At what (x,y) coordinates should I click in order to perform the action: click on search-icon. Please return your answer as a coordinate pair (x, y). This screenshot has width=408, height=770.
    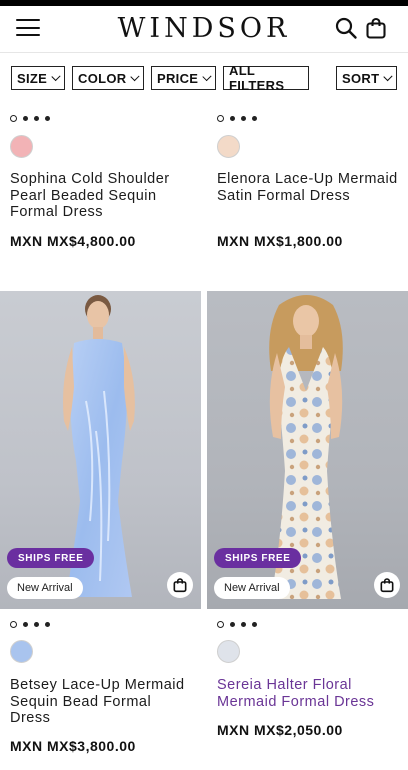
    Looking at the image, I should click on (346, 28).